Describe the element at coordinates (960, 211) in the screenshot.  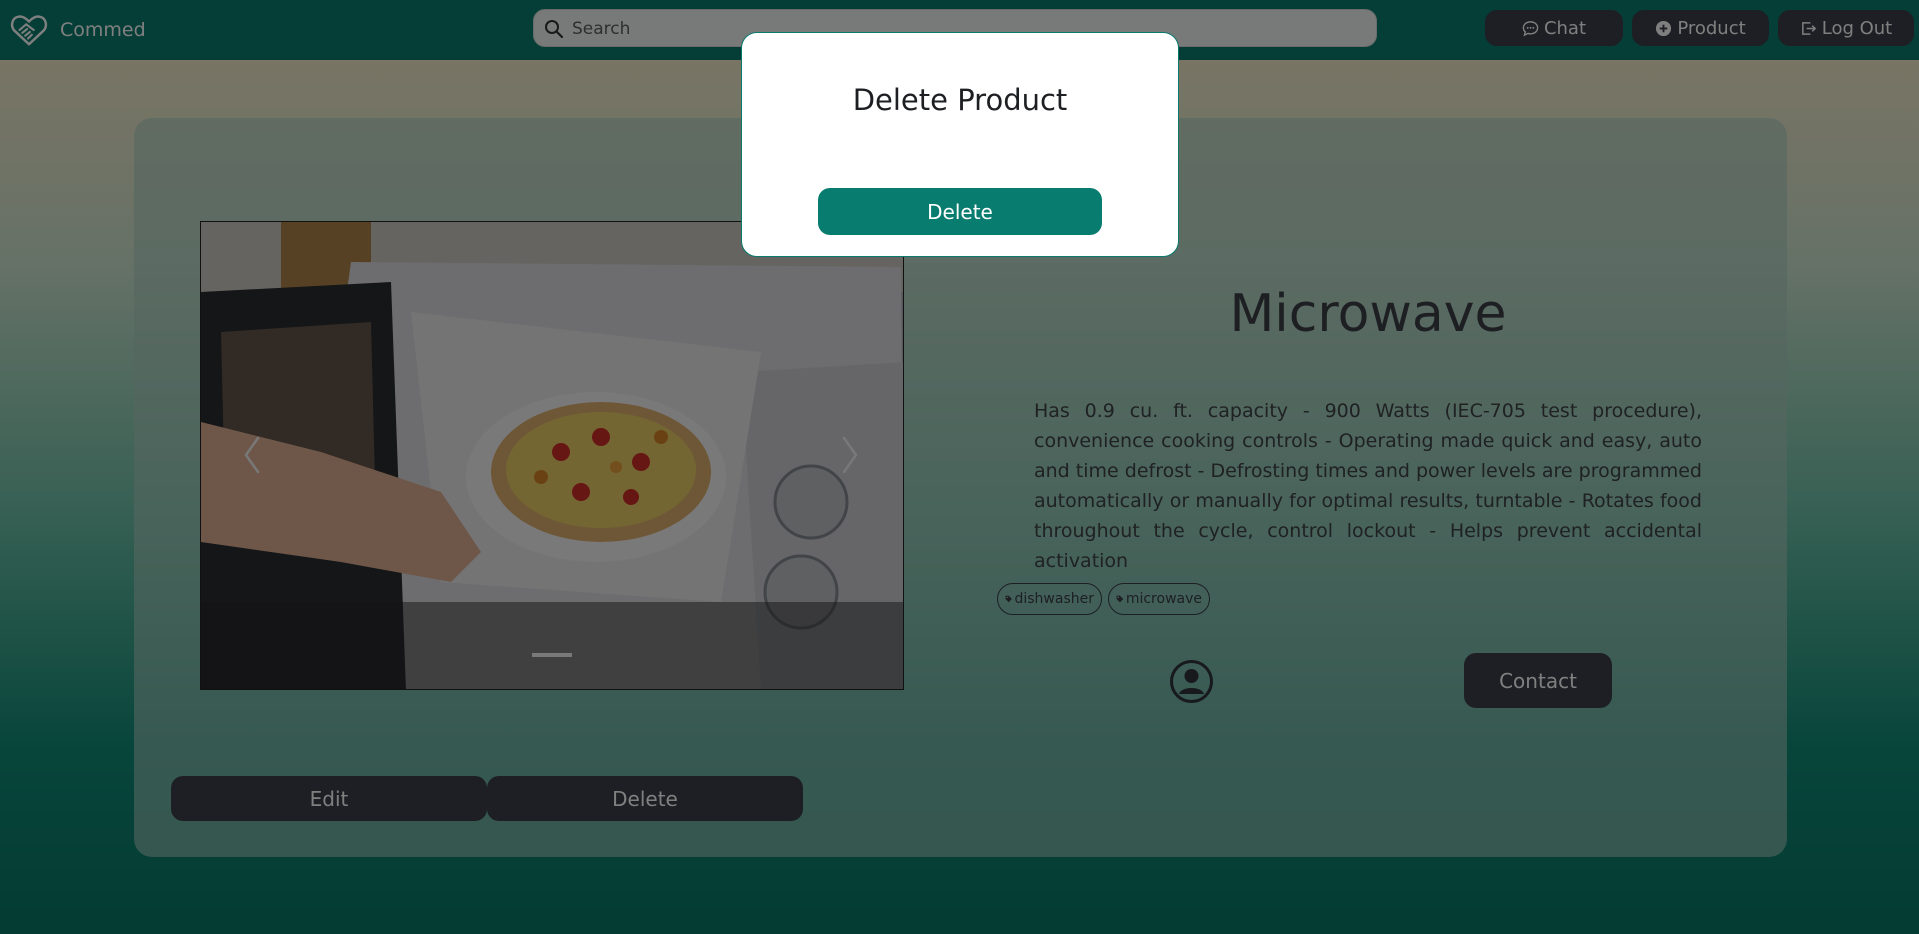
I see `confirm-delete-button: Delete` at that location.